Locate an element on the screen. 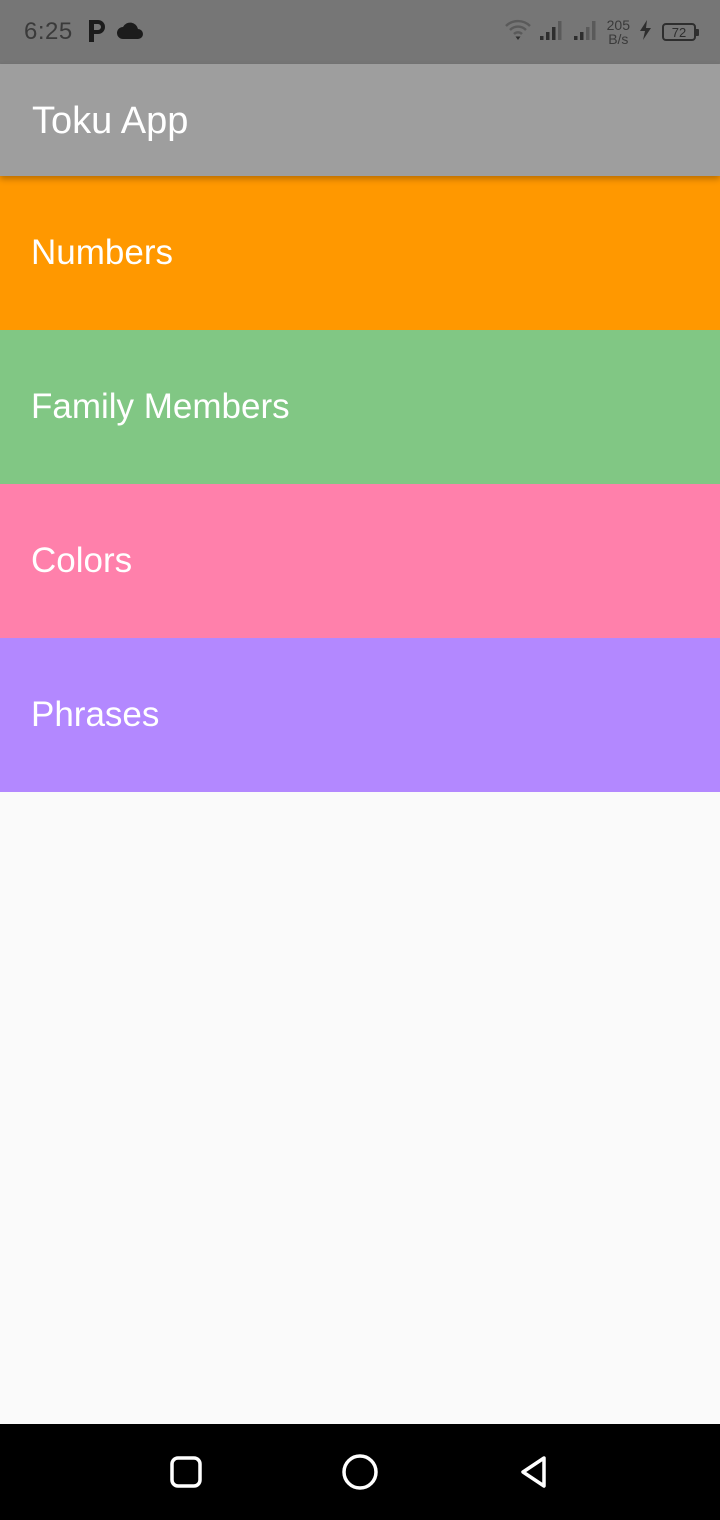 Image resolution: width=720 pixels, height=1520 pixels. status-time: 6:25 is located at coordinates (48, 31).